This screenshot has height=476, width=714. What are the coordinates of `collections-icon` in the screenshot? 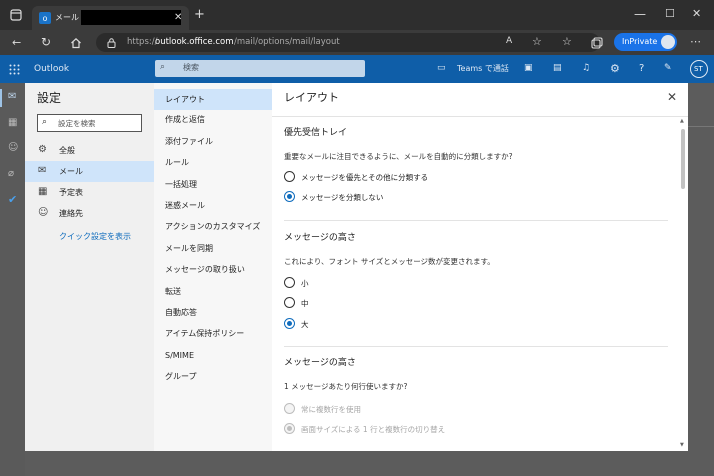 It's located at (597, 43).